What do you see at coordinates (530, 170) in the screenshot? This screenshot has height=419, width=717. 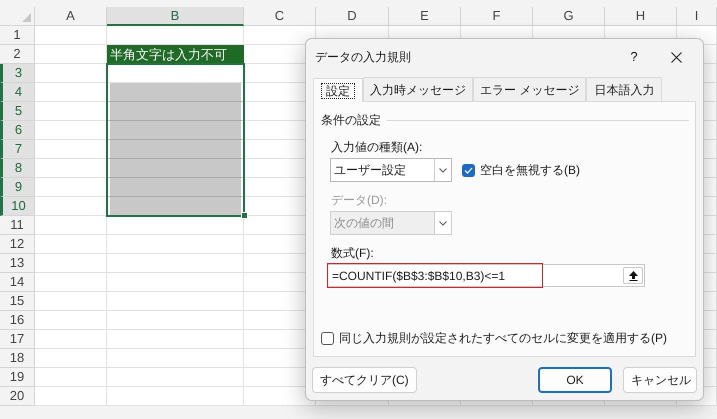 I see `checkbox-label: 空白を無視する(B)` at bounding box center [530, 170].